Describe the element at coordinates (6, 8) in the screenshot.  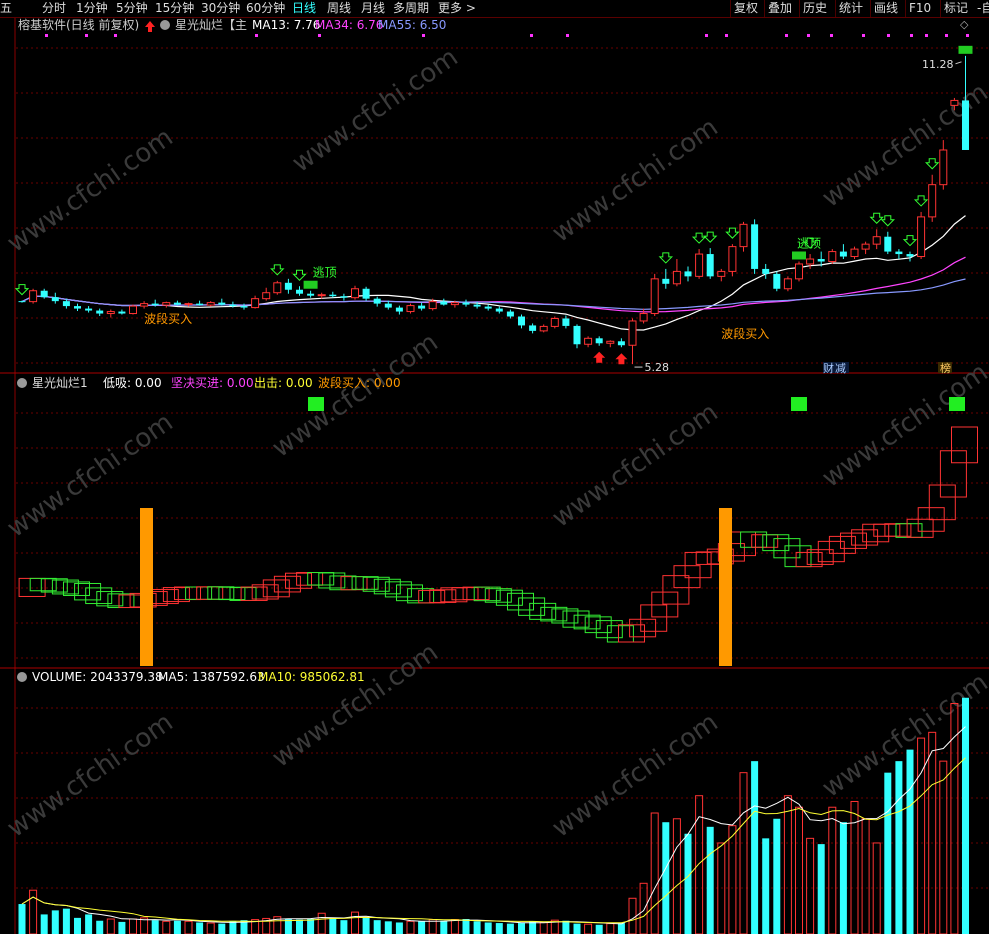
I see `toolbar-edge-left: 五` at that location.